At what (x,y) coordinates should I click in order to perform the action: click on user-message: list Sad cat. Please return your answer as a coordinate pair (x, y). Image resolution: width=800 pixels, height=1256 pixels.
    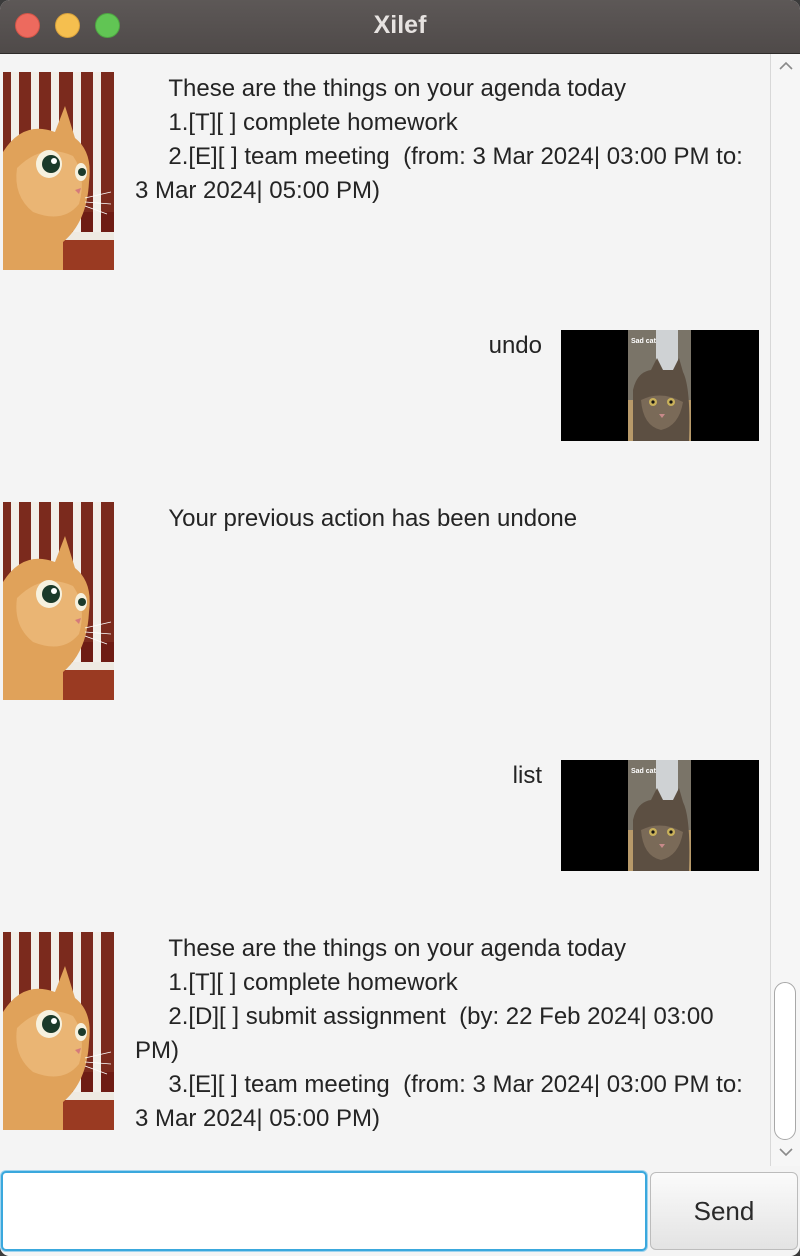
    Looking at the image, I should click on (385, 815).